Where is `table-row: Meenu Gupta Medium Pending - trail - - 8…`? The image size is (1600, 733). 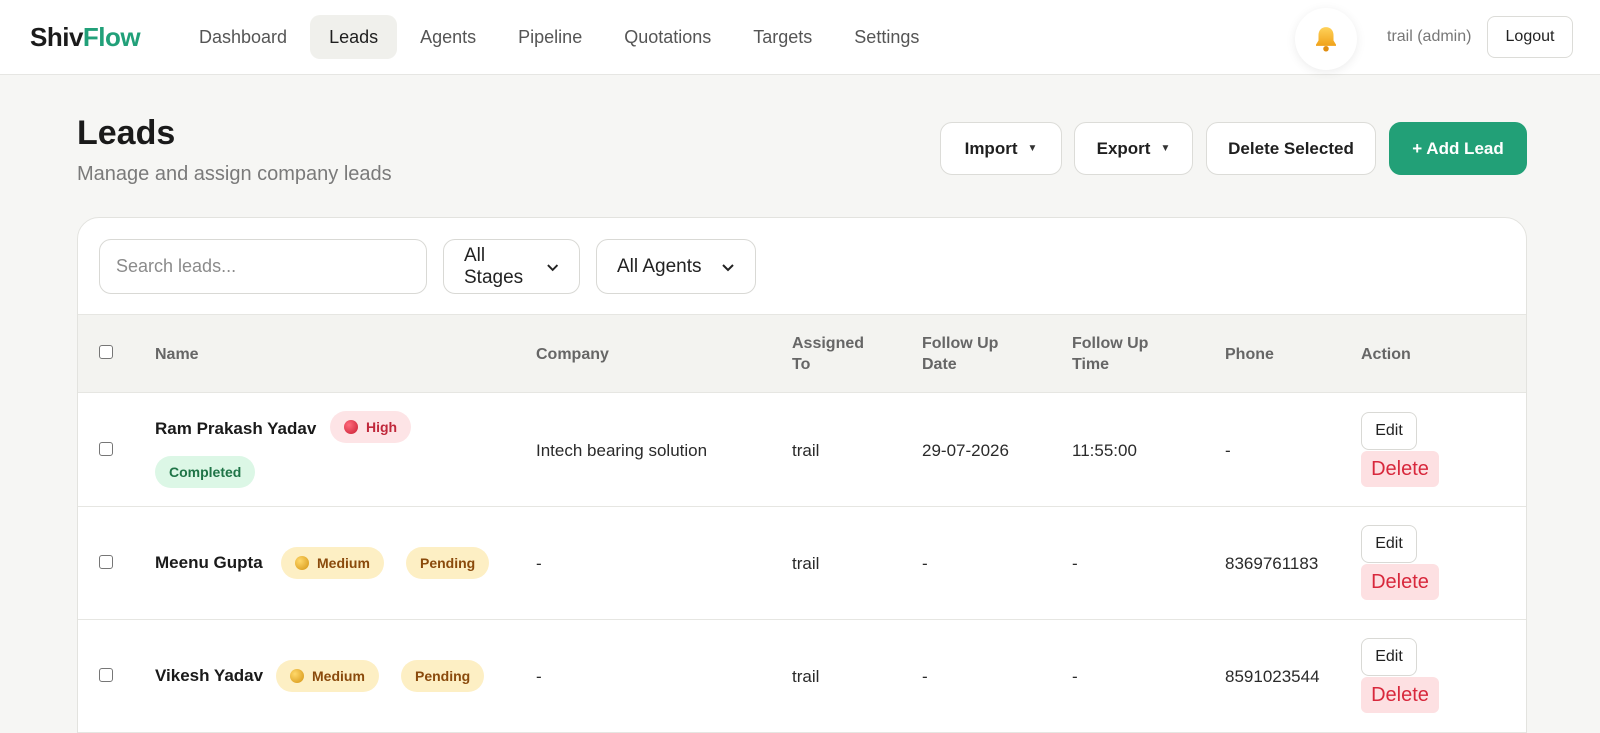
table-row: Meenu Gupta Medium Pending - trail - - 8… is located at coordinates (802, 563).